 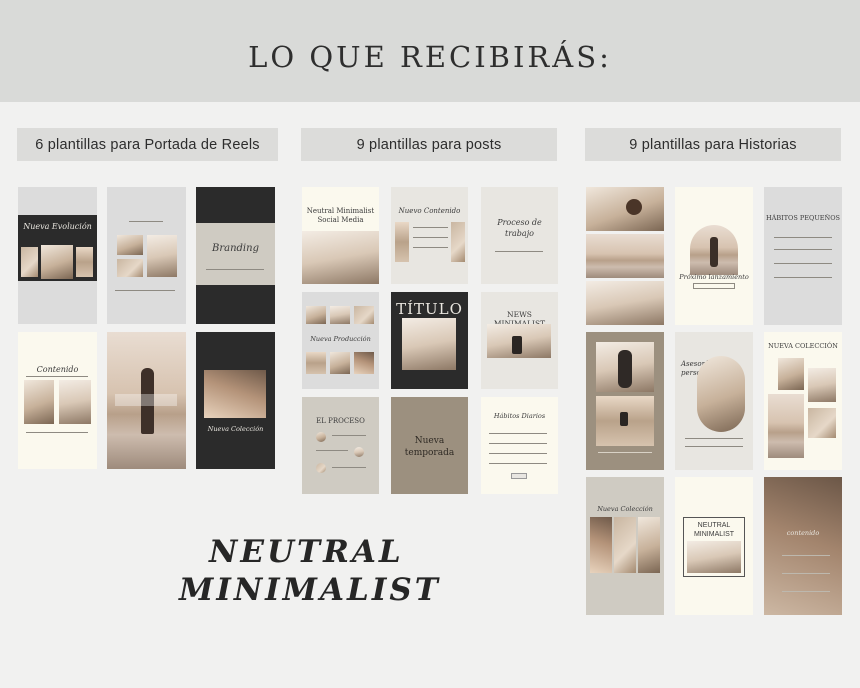 I want to click on post-title-nueva-produccion: Nueva Producción, so click(x=340, y=339).